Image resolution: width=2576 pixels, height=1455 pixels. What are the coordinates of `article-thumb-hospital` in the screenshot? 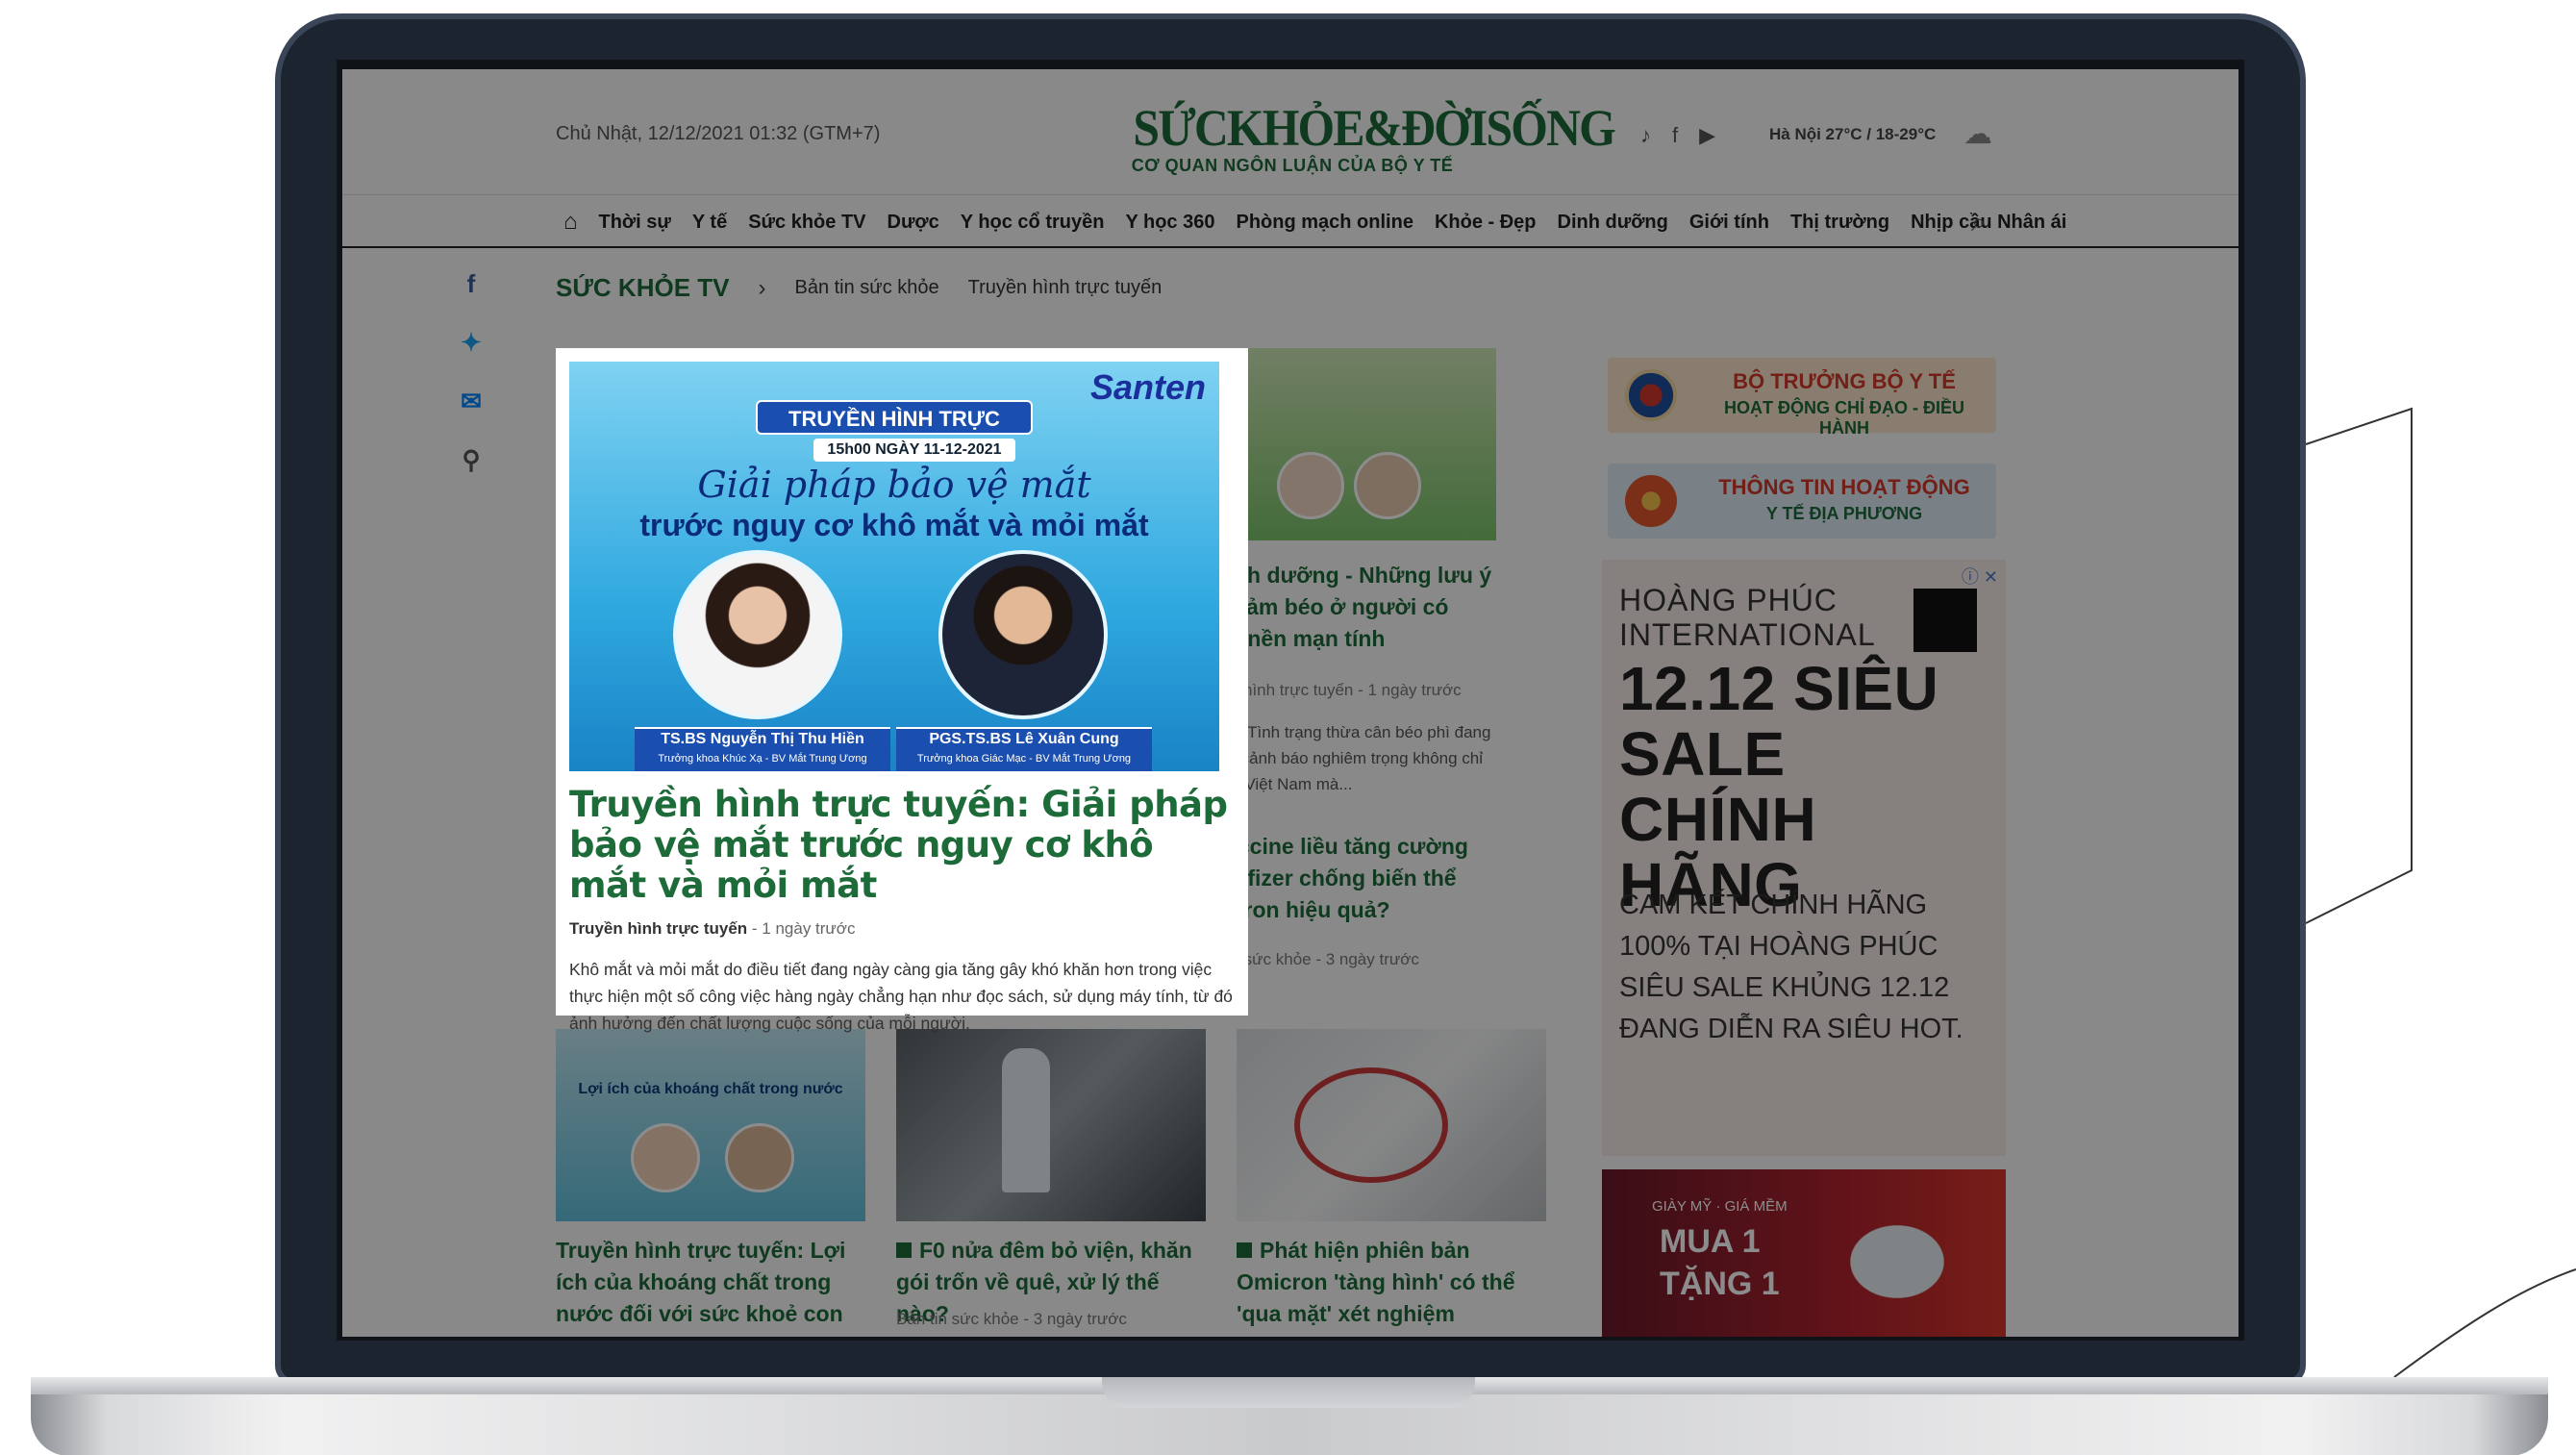 It's located at (1051, 1125).